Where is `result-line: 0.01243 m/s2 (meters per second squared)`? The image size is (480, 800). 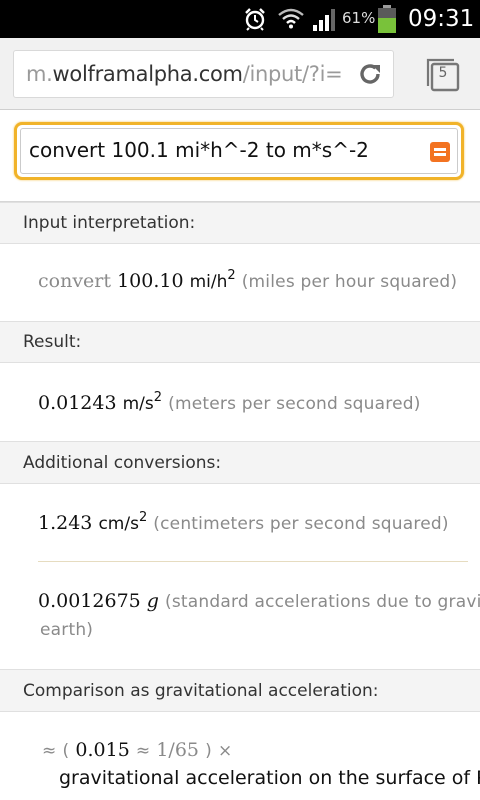
result-line: 0.01243 m/s2 (meters per second squared) is located at coordinates (229, 402).